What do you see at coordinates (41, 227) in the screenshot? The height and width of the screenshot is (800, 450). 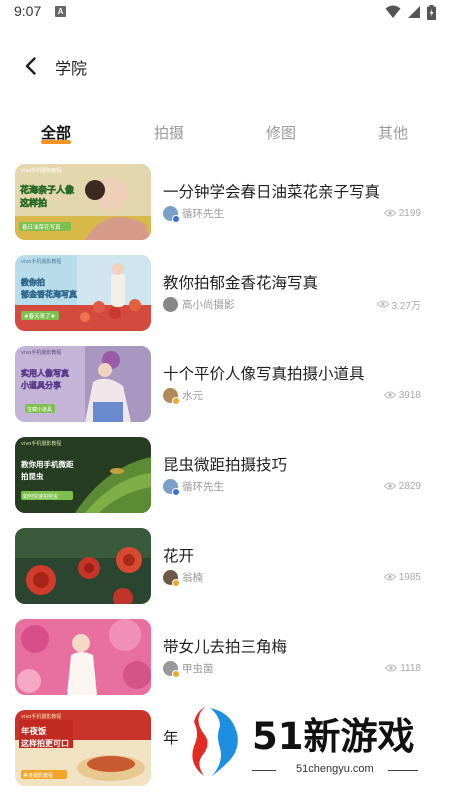 I see `thumb-caption: 春日油菜花写真` at bounding box center [41, 227].